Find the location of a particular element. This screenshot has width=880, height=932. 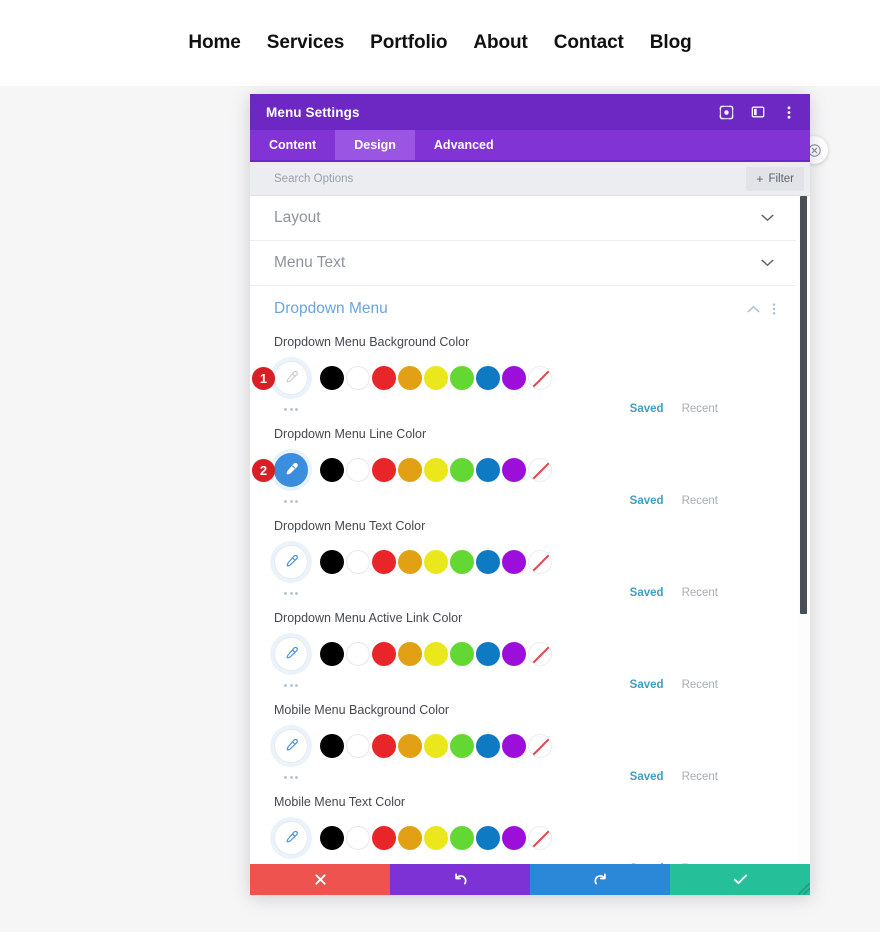

panel-layout-icon is located at coordinates (757, 112).